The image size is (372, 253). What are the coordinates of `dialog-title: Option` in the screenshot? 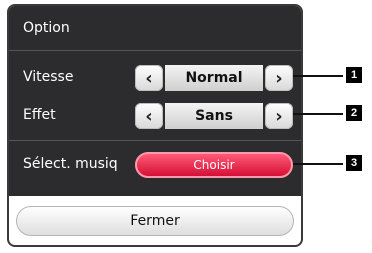 It's located at (46, 28).